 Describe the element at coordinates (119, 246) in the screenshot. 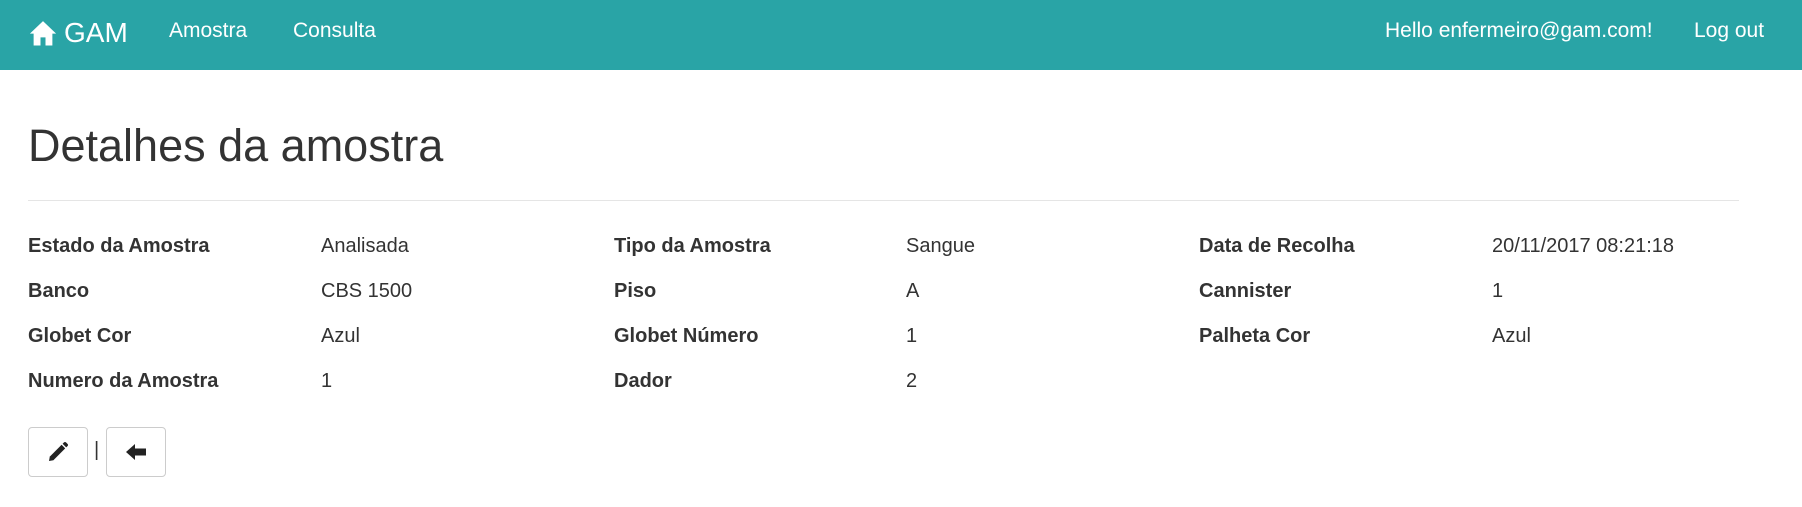

I see `estado-label: Estado da Amostra` at that location.